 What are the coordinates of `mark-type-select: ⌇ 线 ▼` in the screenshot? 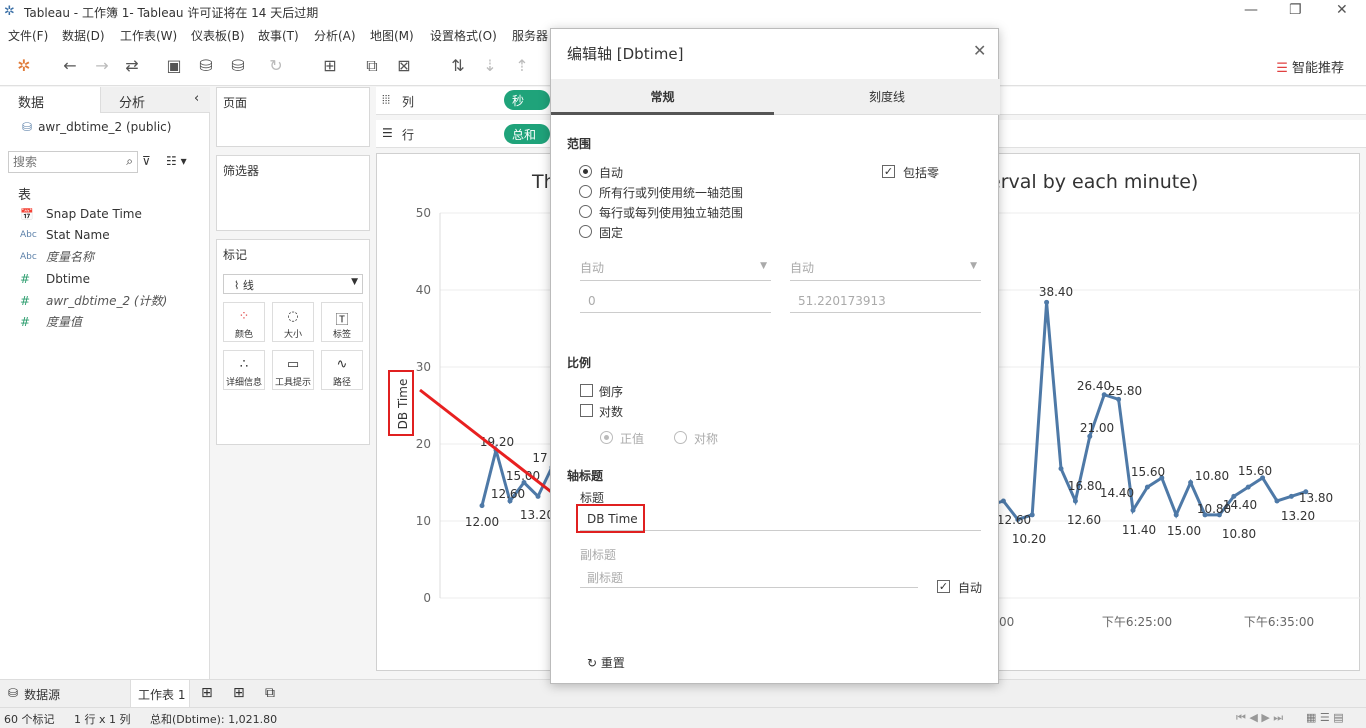 It's located at (293, 284).